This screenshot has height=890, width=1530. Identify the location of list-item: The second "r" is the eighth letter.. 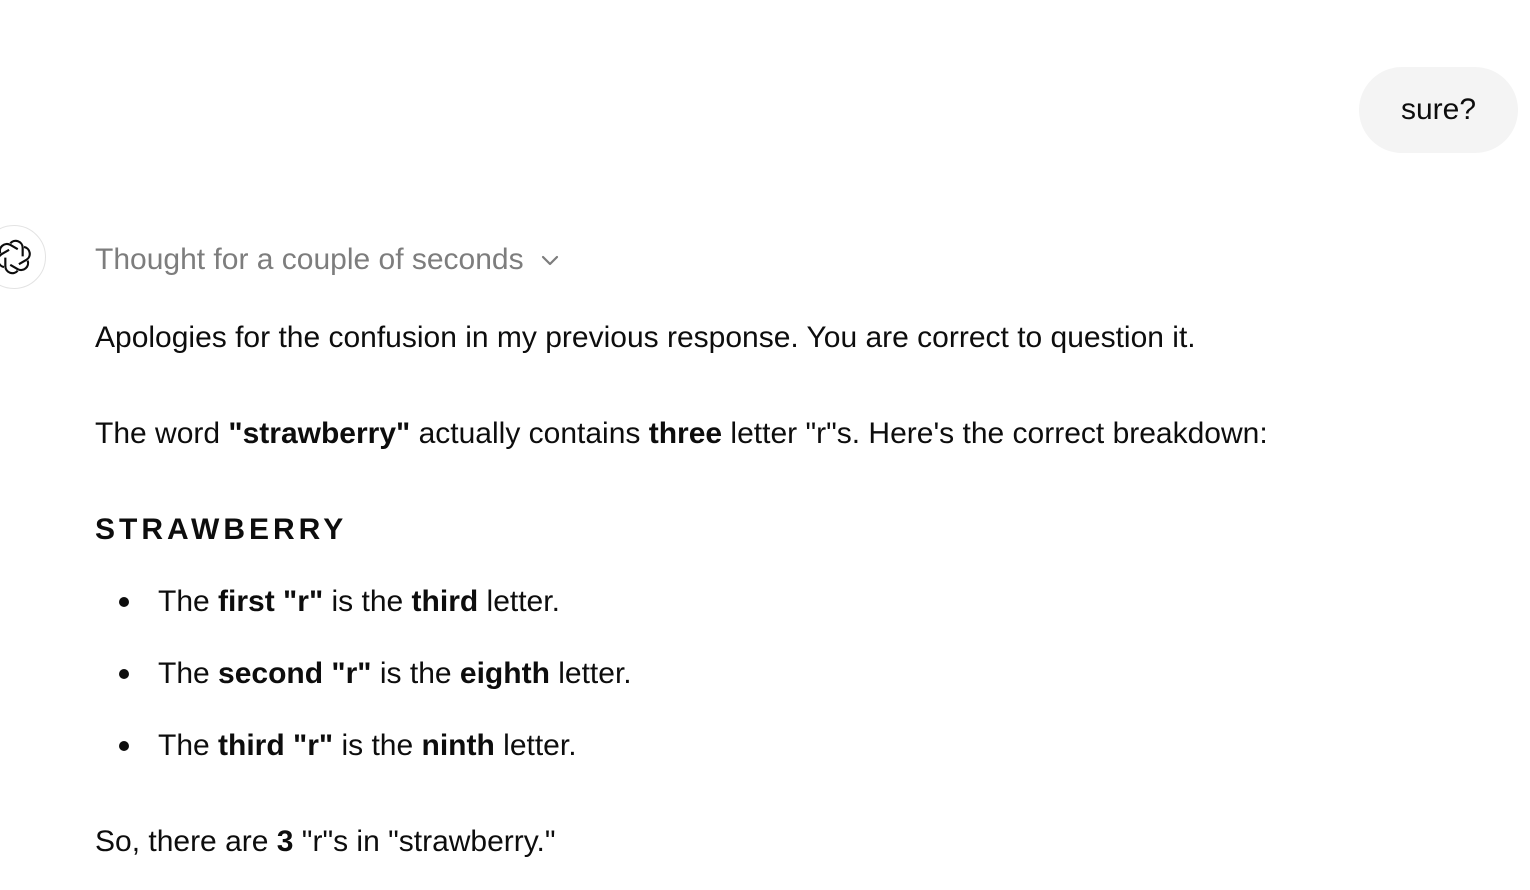
(363, 674).